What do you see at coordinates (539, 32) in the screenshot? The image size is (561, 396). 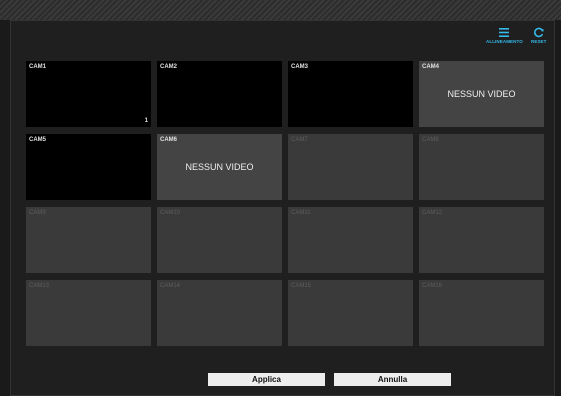 I see `refresh-icon` at bounding box center [539, 32].